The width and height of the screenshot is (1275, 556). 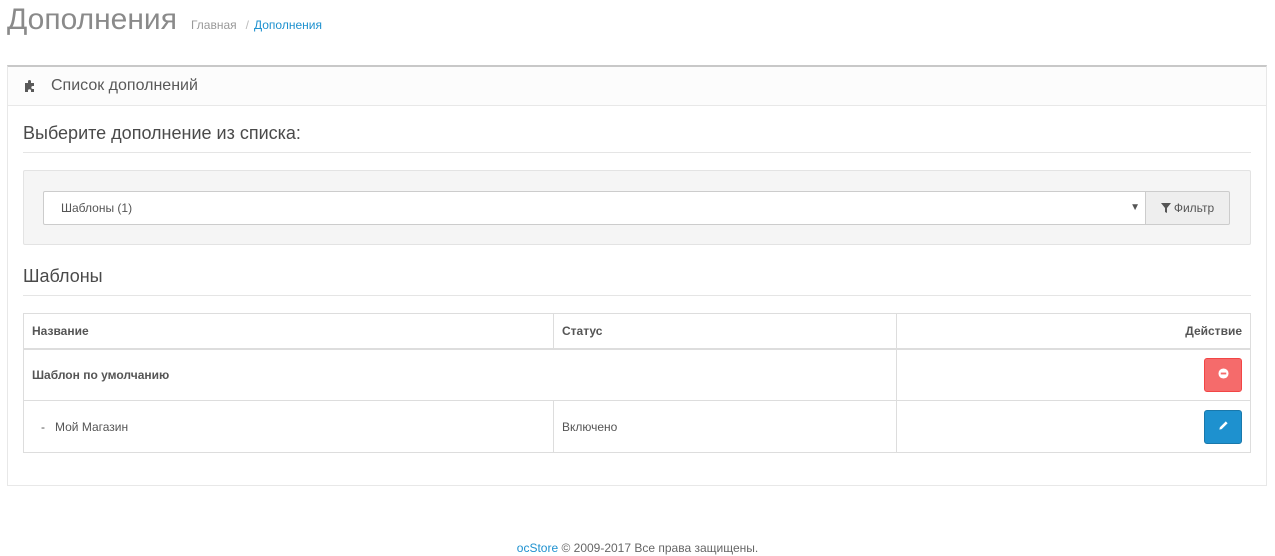 I want to click on choose-extension-legend: Выберите дополнение из списка:, so click(x=637, y=138).